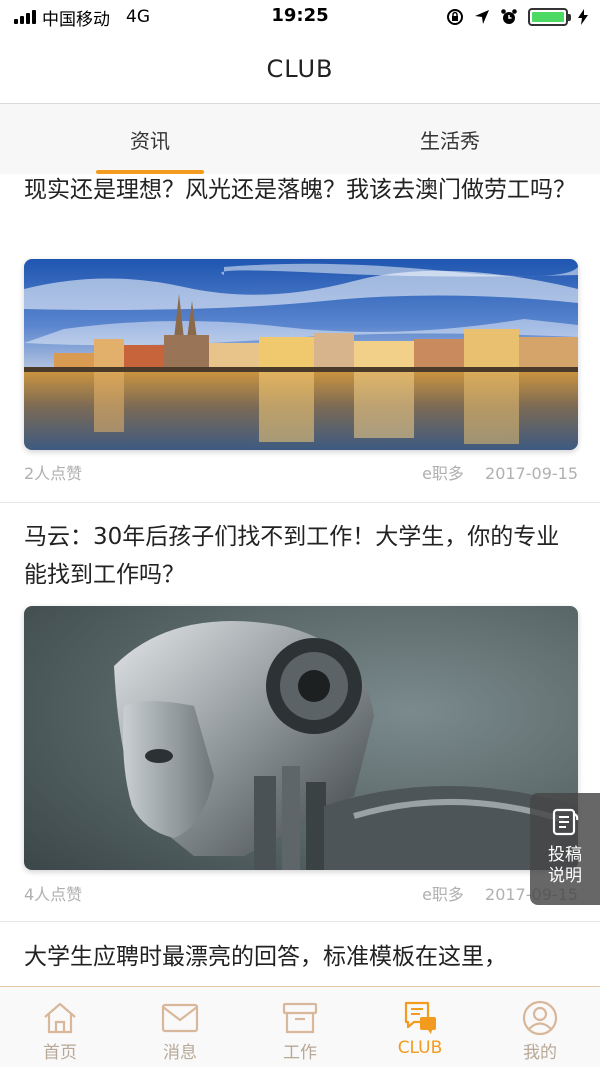 The height and width of the screenshot is (1067, 600). I want to click on tab-profile: 我的, so click(540, 1027).